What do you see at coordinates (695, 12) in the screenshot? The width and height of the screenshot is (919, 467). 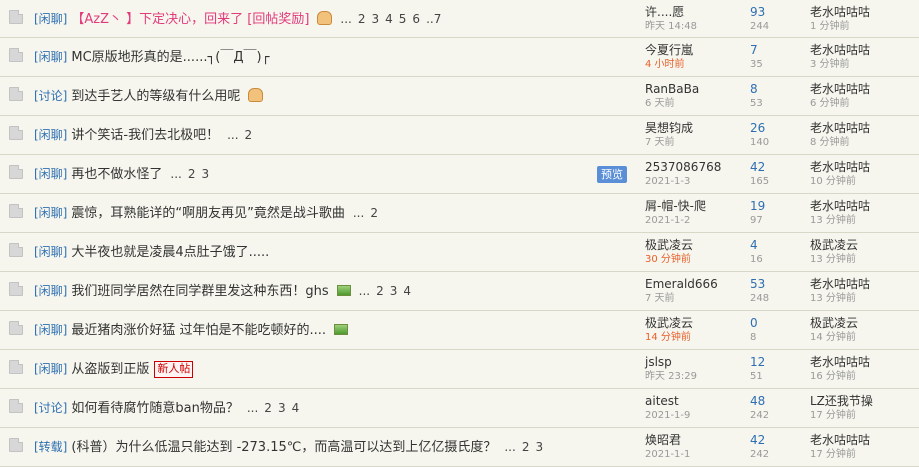 I see `author-name-link: 许....愿` at bounding box center [695, 12].